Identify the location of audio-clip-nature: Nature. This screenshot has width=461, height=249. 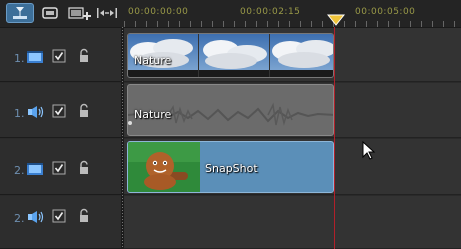
(230, 110).